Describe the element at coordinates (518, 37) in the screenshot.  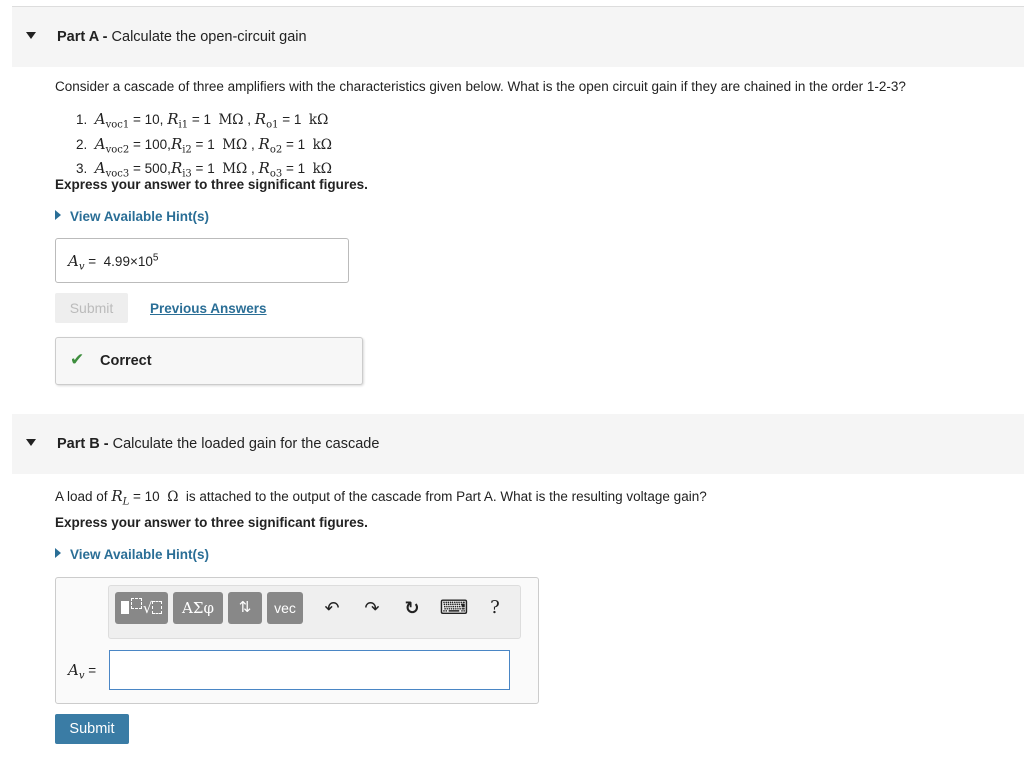
I see `part-a-header: Part A - Calculate the open-circuit gain` at that location.